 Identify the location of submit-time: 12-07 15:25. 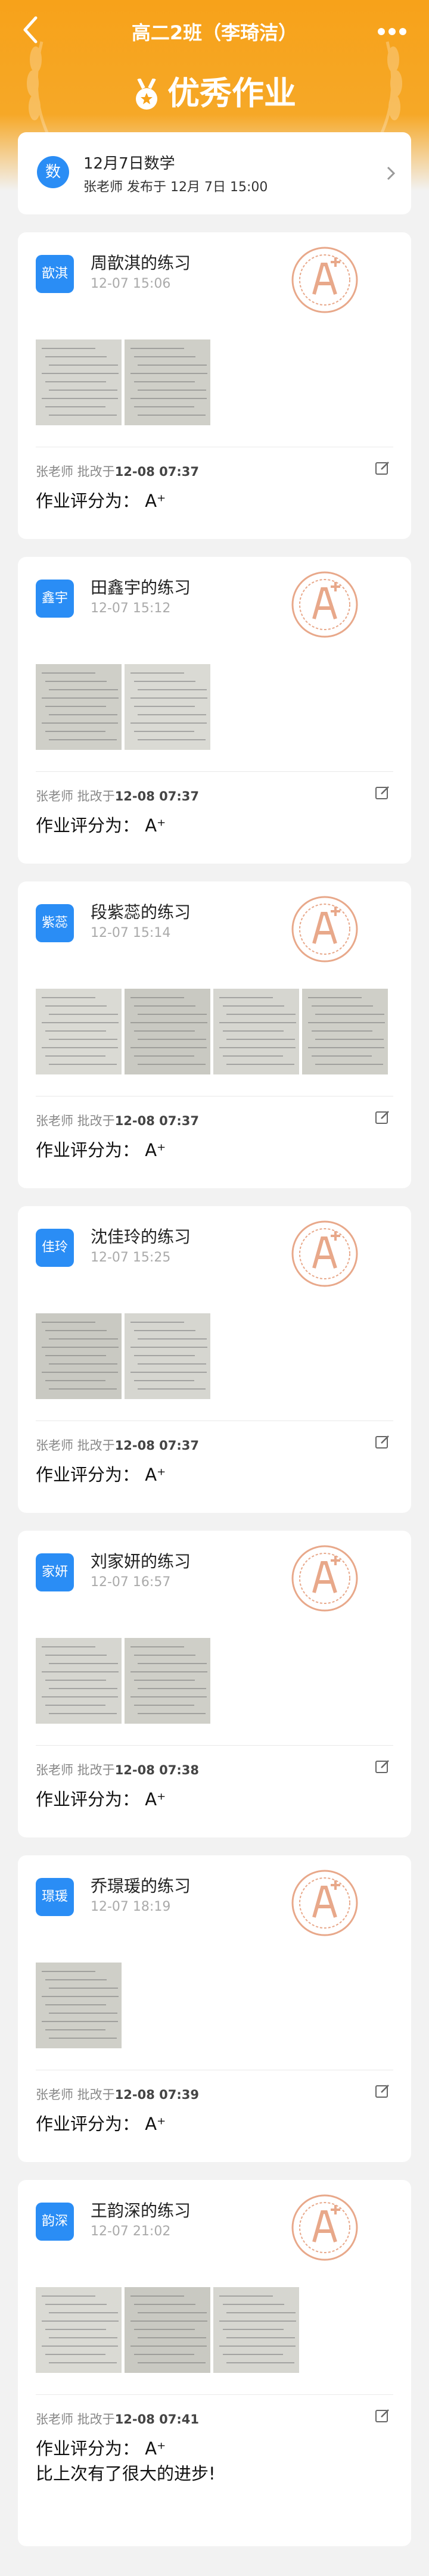
(131, 1257).